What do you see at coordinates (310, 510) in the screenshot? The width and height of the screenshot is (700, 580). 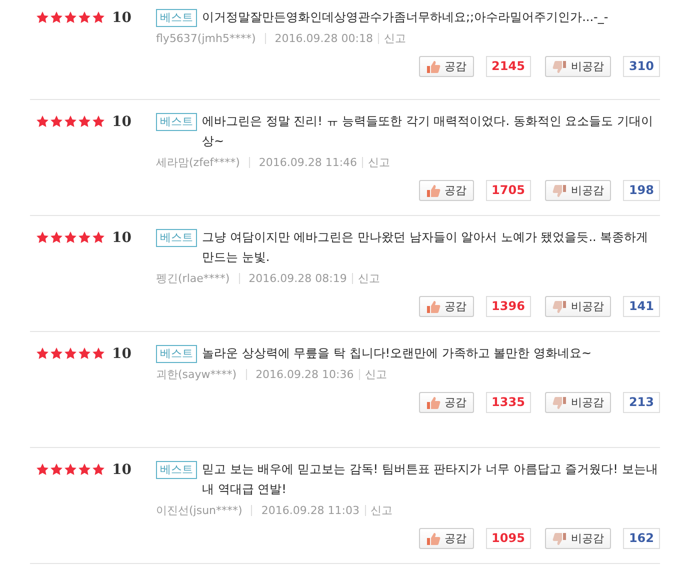 I see `review-date: 2016.09.28 11:03` at bounding box center [310, 510].